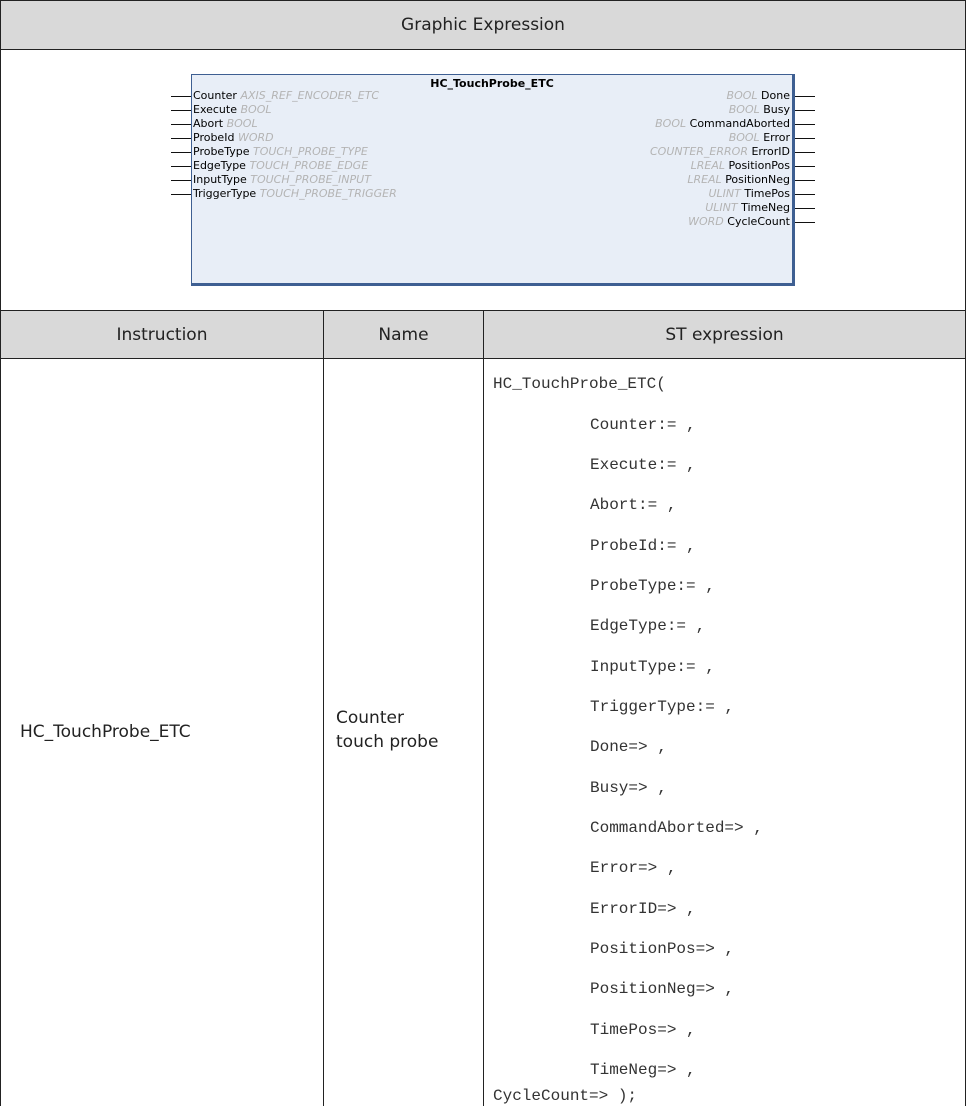 This screenshot has width=966, height=1106. I want to click on st-line: Error=> ,, so click(633, 868).